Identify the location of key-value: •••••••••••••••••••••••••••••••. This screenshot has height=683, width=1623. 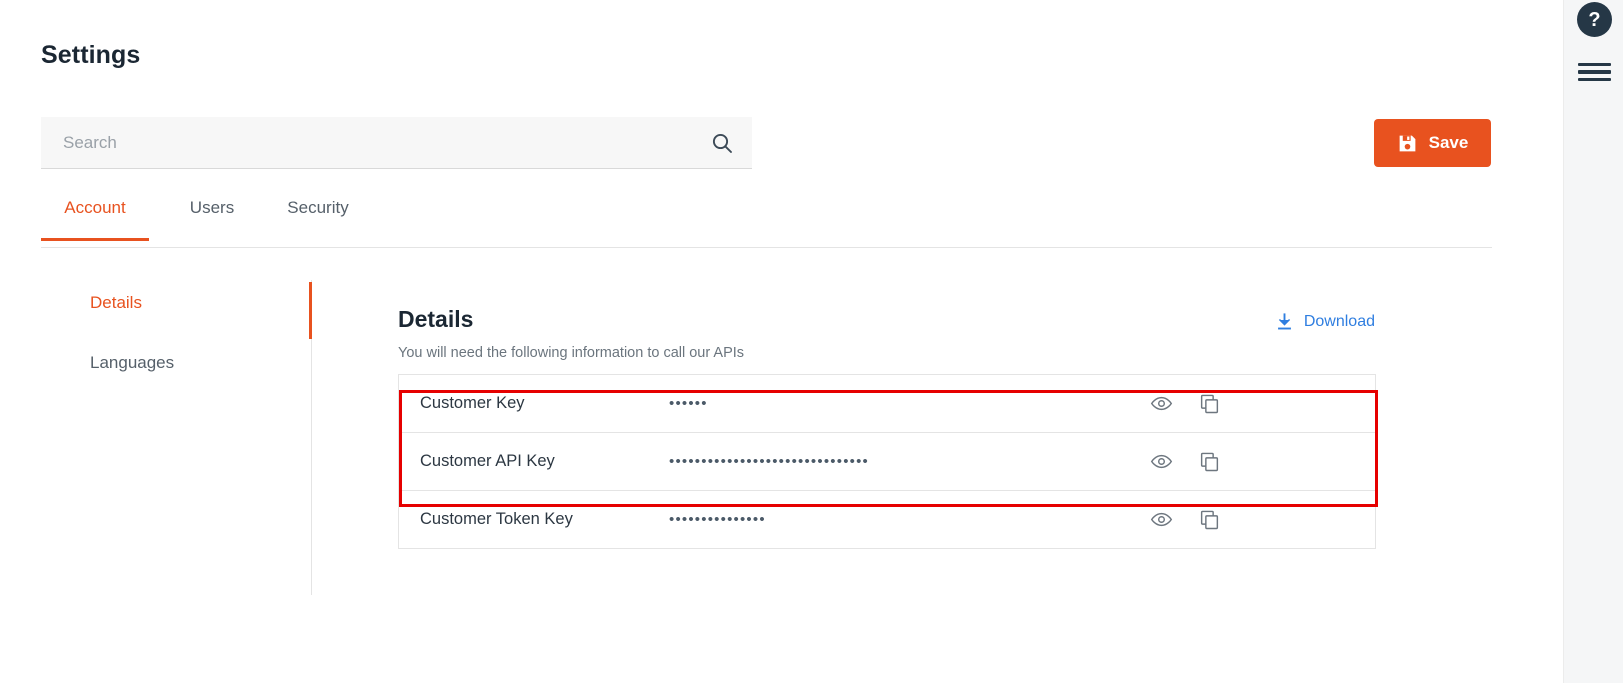
(769, 461).